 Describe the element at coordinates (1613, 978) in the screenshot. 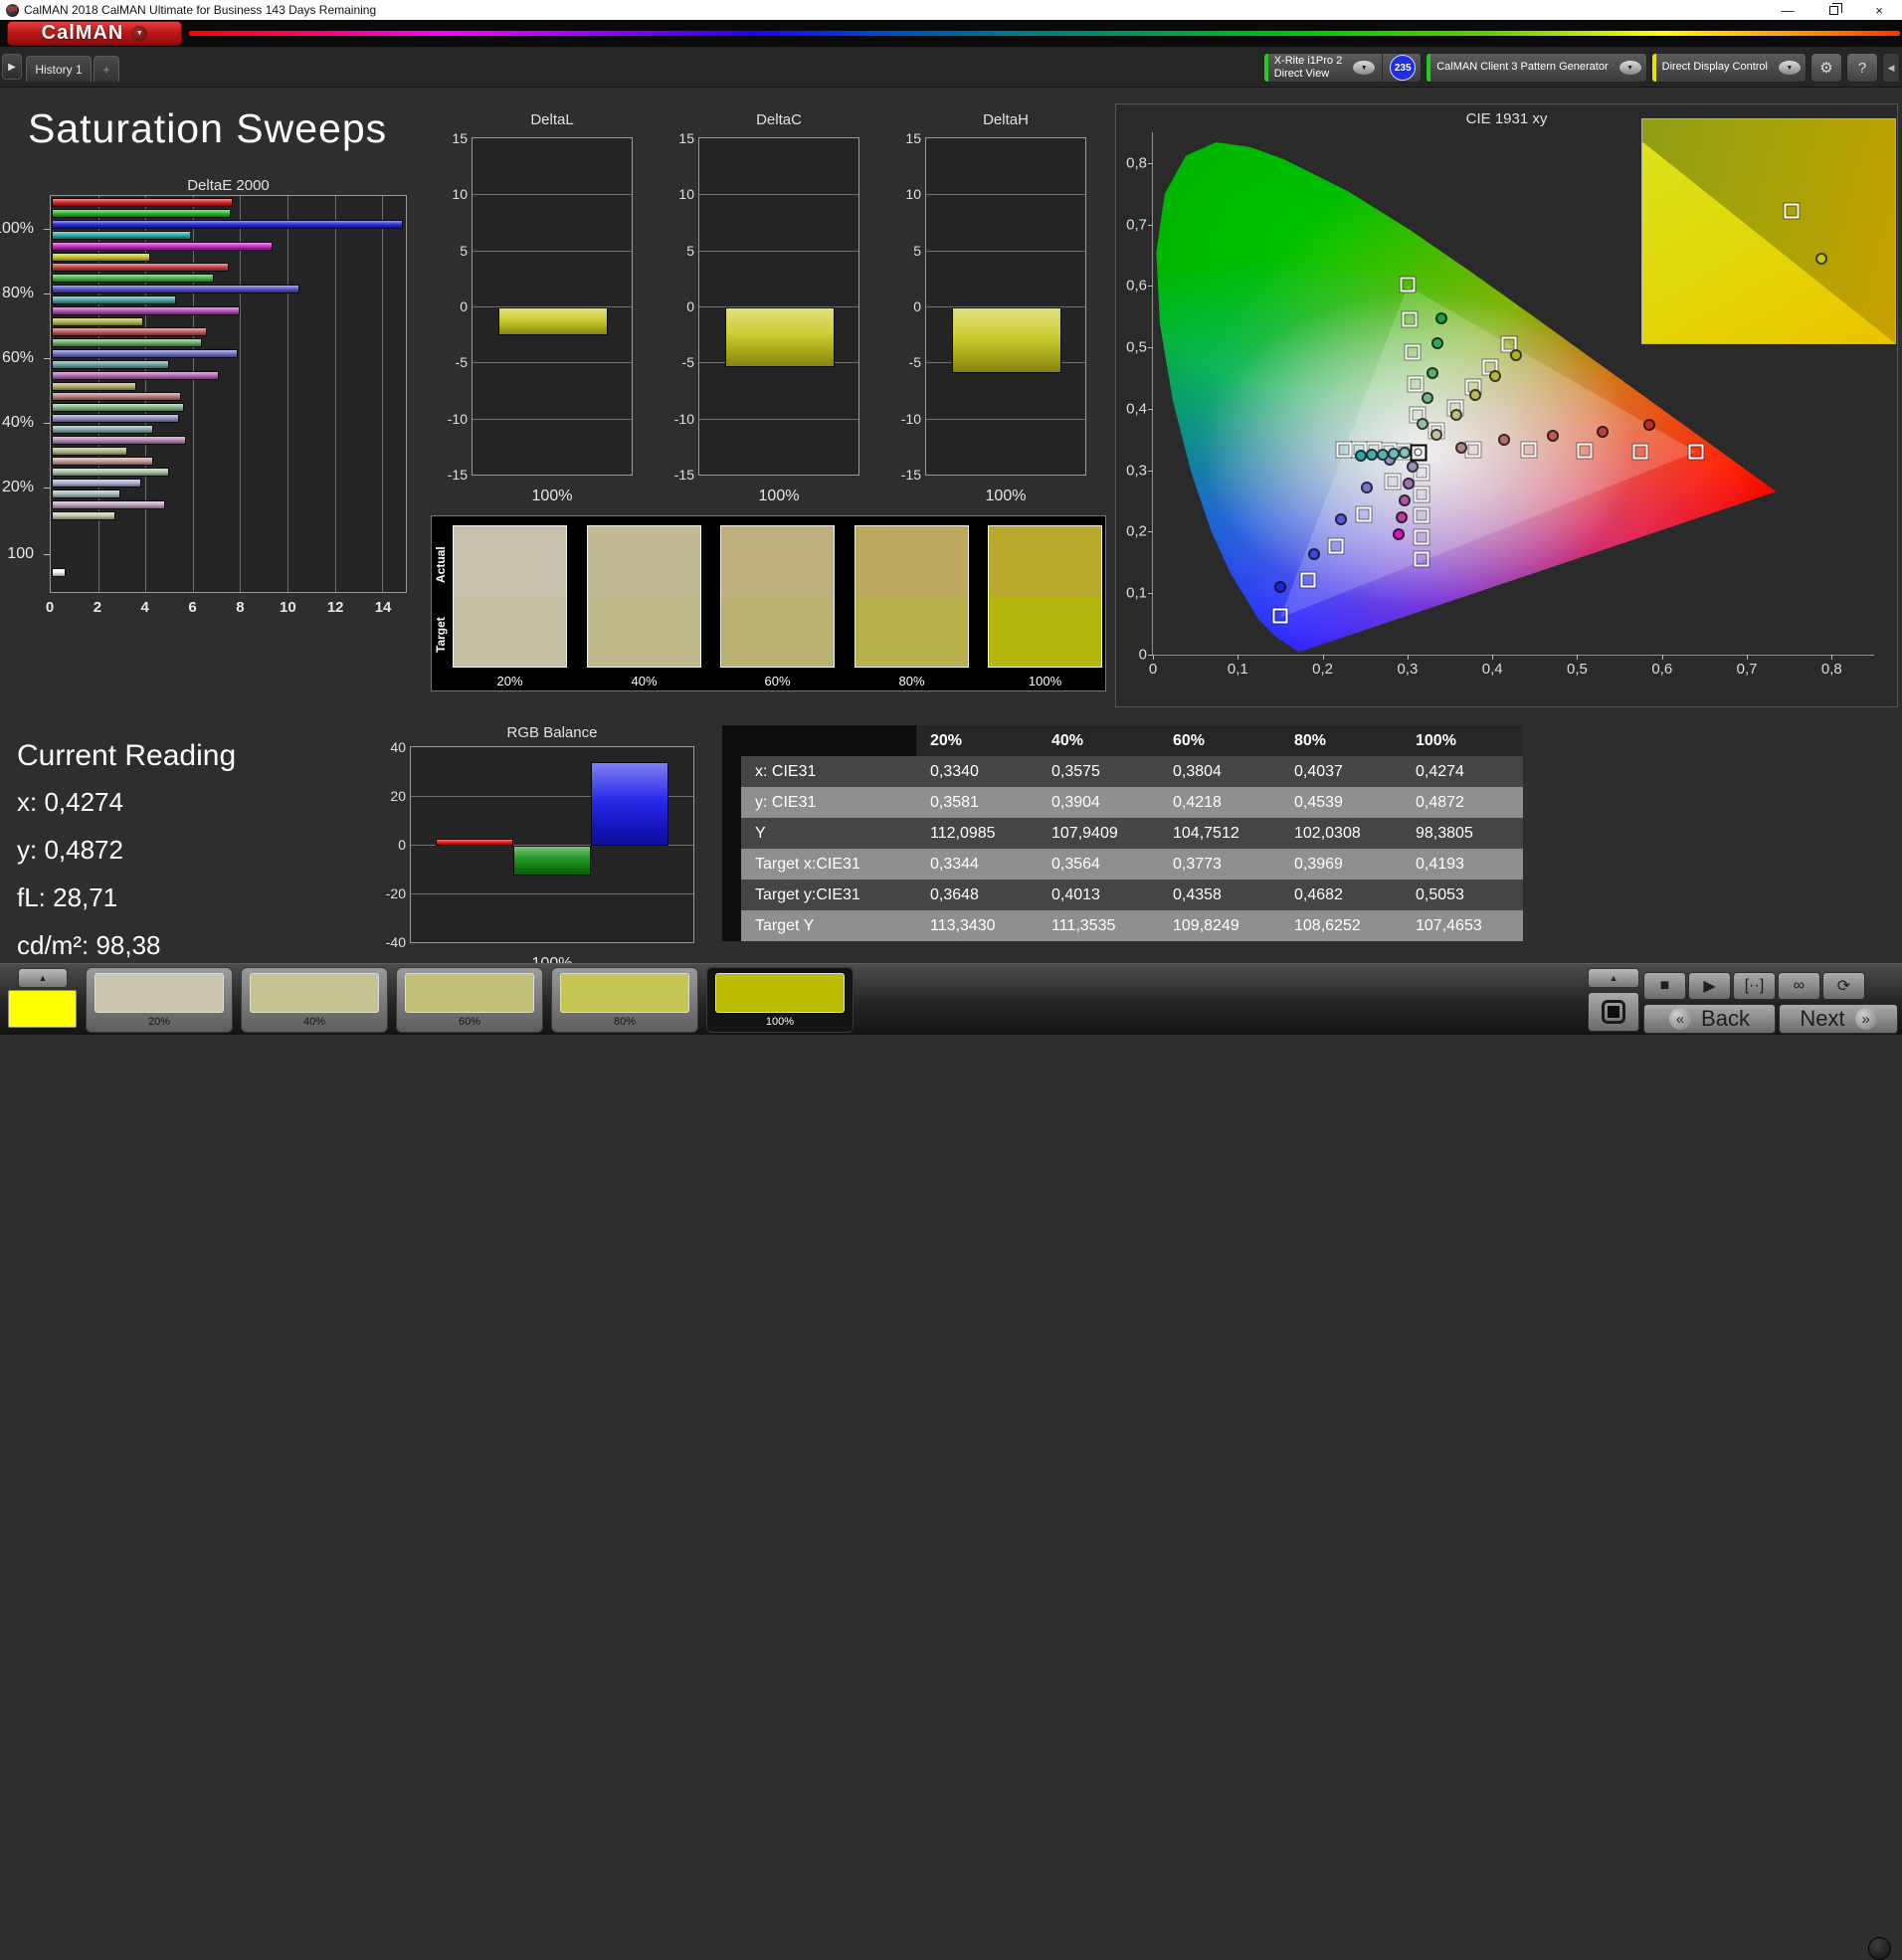

I see `expand-transport-tray-button: ▲` at that location.